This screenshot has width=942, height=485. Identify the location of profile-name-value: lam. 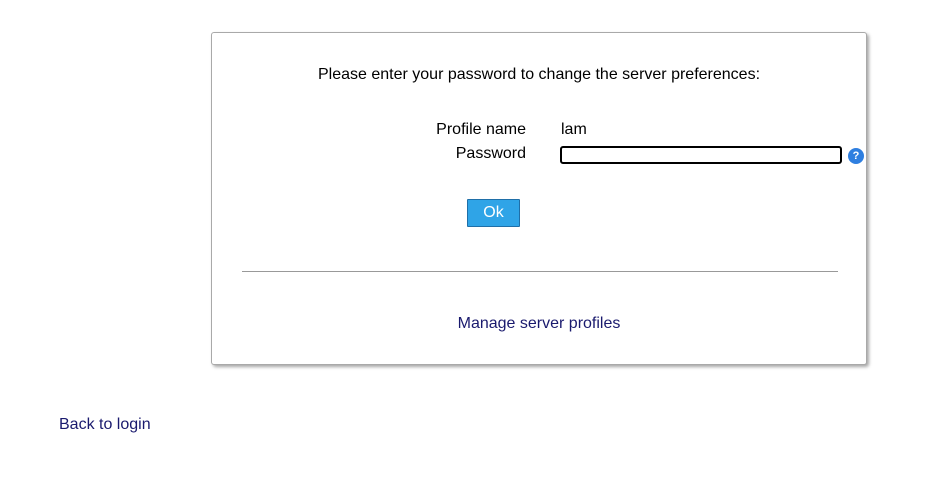
(574, 129).